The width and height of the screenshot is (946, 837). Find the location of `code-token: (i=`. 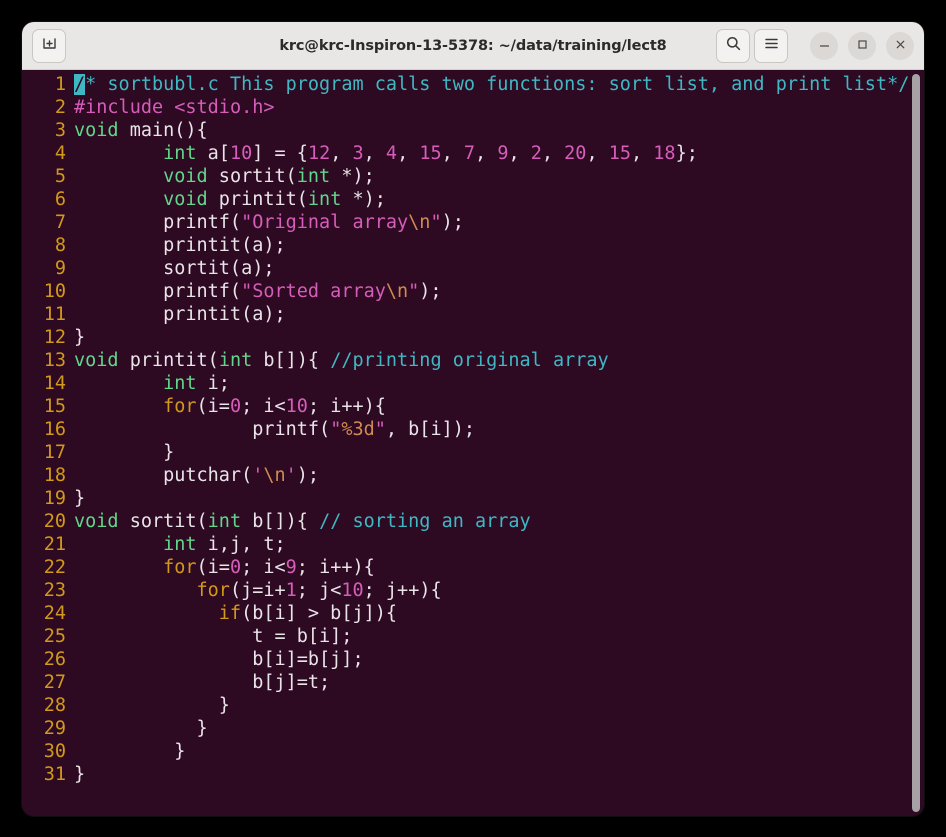

code-token: (i= is located at coordinates (213, 406).